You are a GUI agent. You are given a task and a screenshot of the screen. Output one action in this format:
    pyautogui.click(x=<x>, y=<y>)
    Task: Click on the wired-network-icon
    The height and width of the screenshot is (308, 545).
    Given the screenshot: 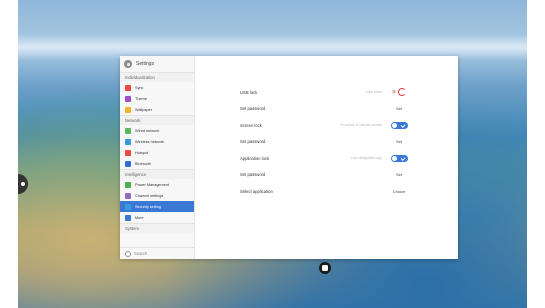 What is the action you would take?
    pyautogui.click(x=128, y=130)
    